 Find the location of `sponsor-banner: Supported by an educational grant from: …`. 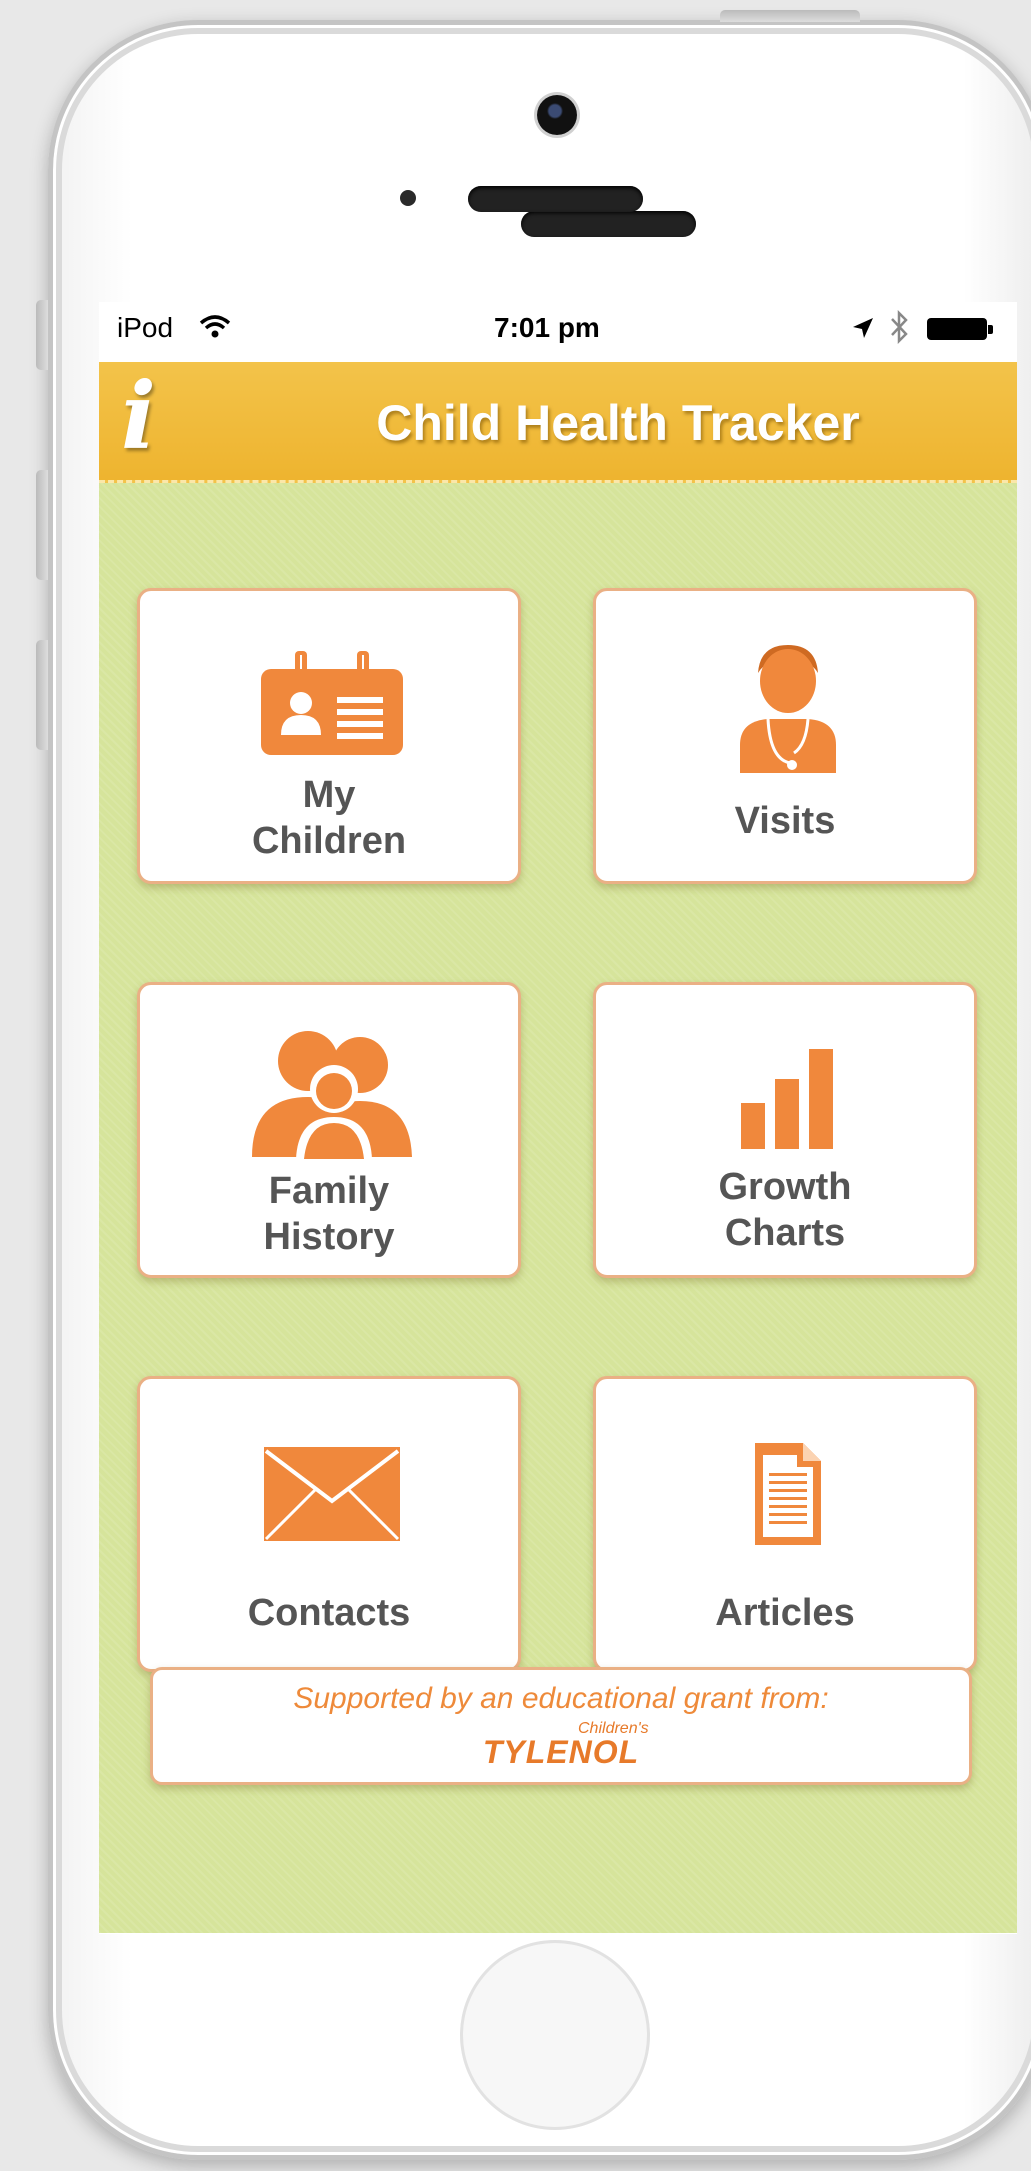

sponsor-banner: Supported by an educational grant from: … is located at coordinates (561, 1726).